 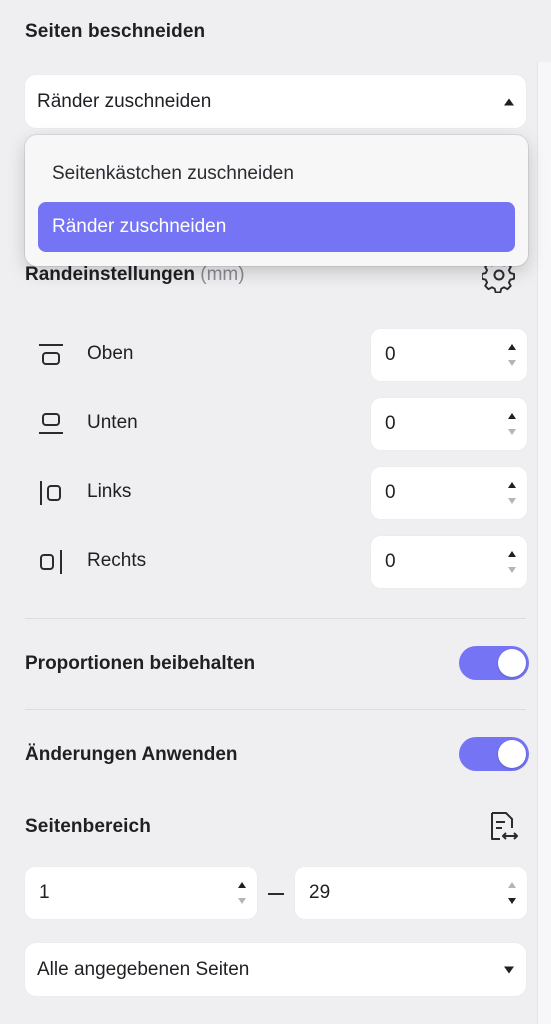 What do you see at coordinates (51, 424) in the screenshot?
I see `margin-bottom-icon` at bounding box center [51, 424].